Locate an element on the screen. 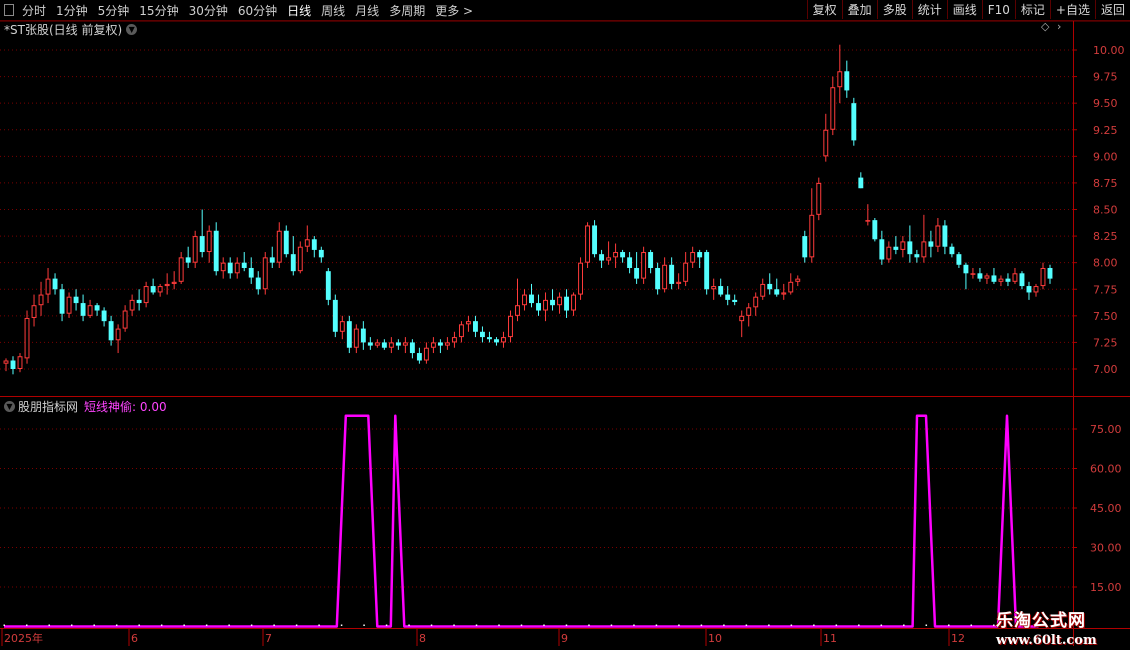 The width and height of the screenshot is (1130, 650). title-dropdown-icon: ▼ is located at coordinates (132, 29).